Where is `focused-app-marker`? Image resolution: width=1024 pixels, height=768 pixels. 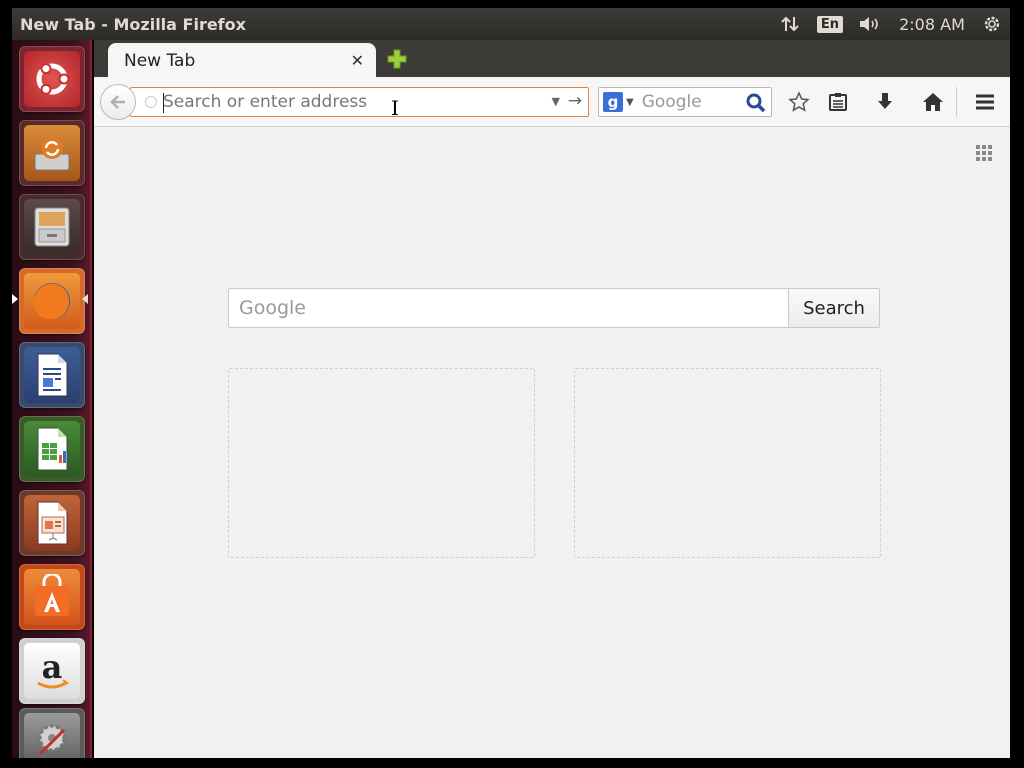
focused-app-marker is located at coordinates (85, 299).